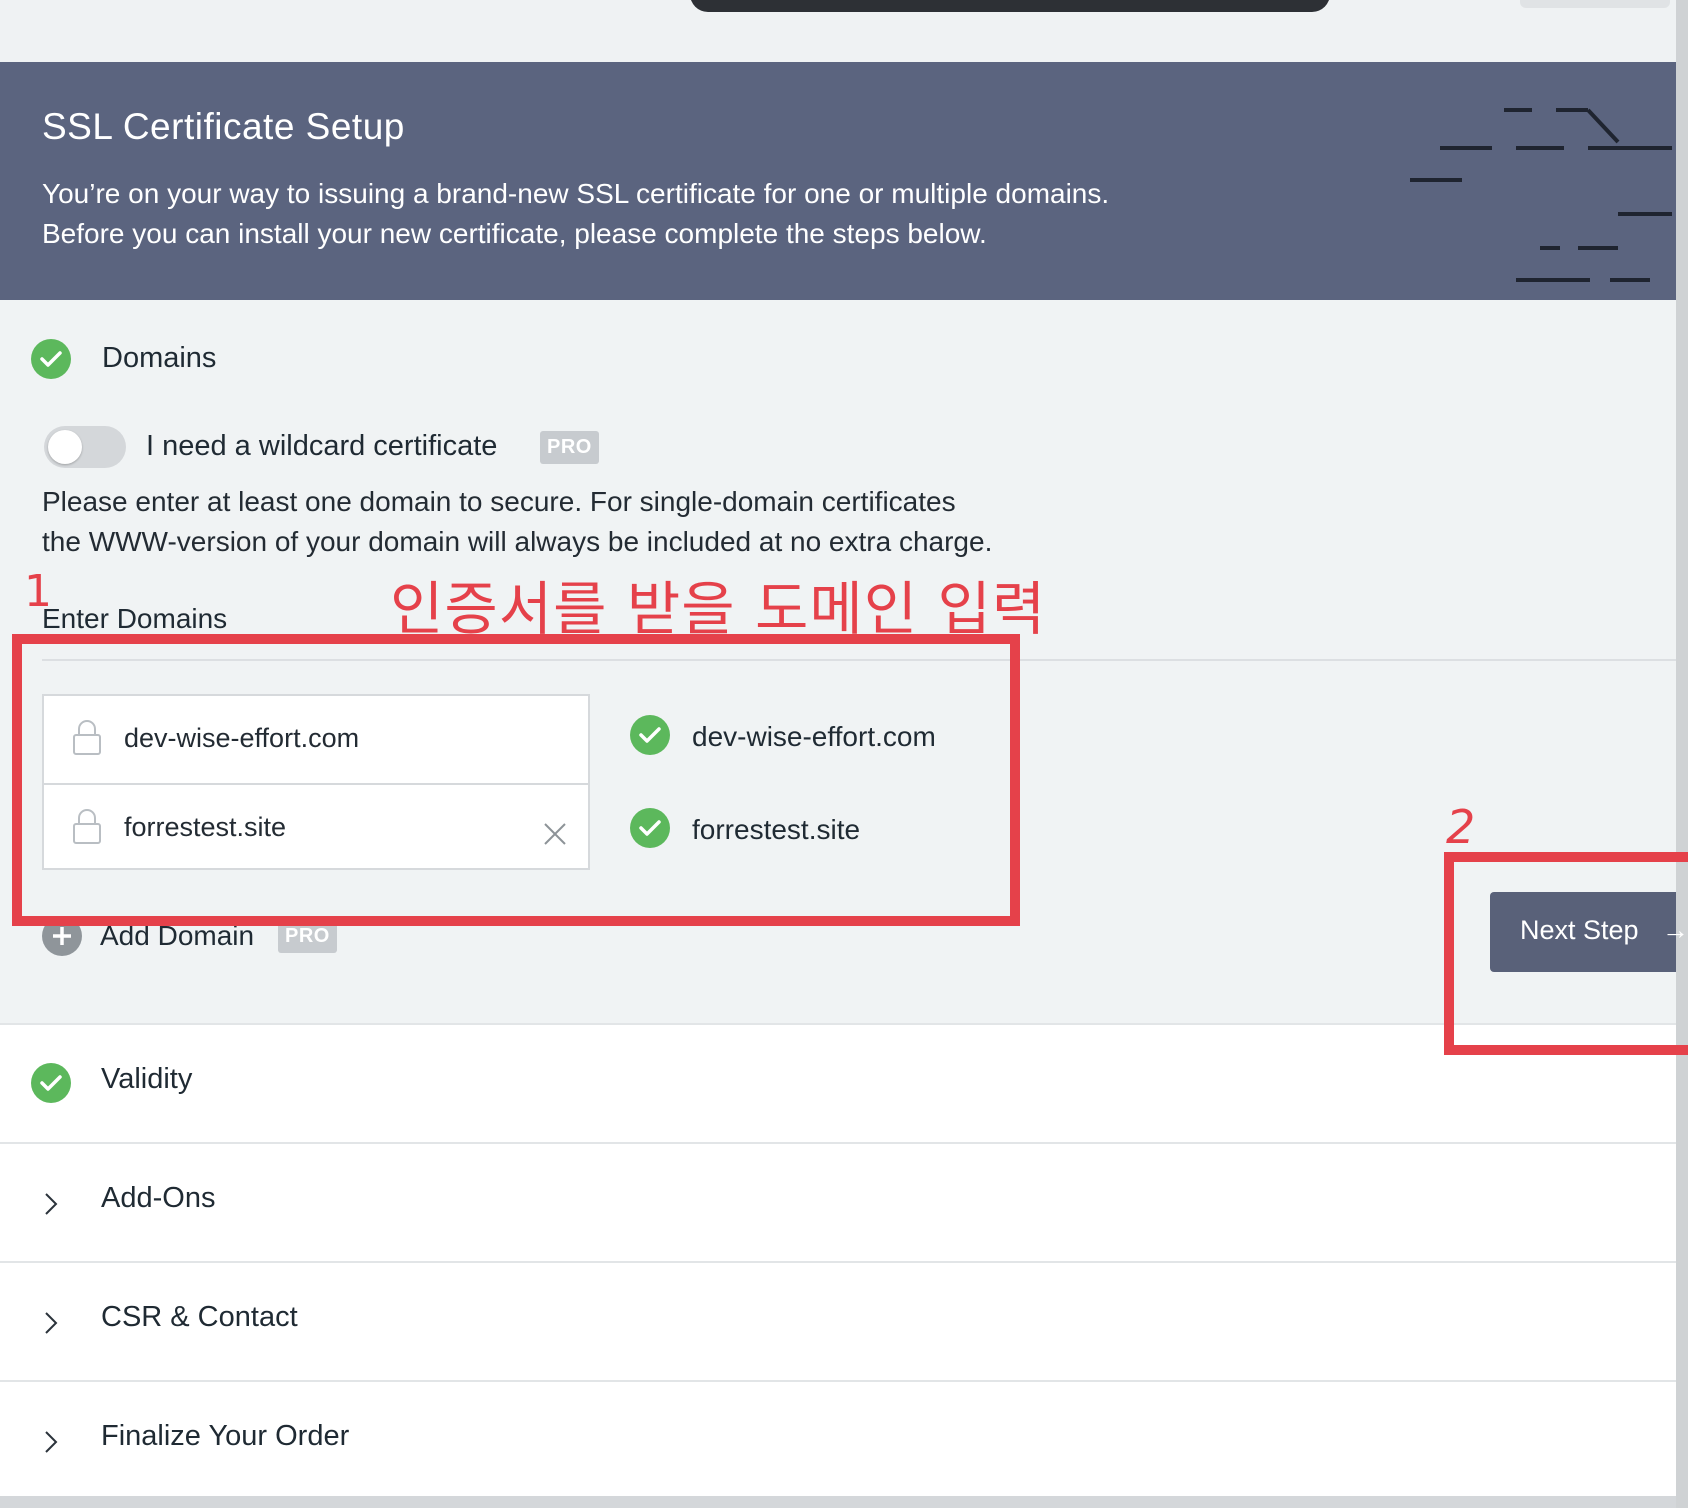 The width and height of the screenshot is (1688, 1508). Describe the element at coordinates (225, 1436) in the screenshot. I see `step-title: Finalize Your Order` at that location.